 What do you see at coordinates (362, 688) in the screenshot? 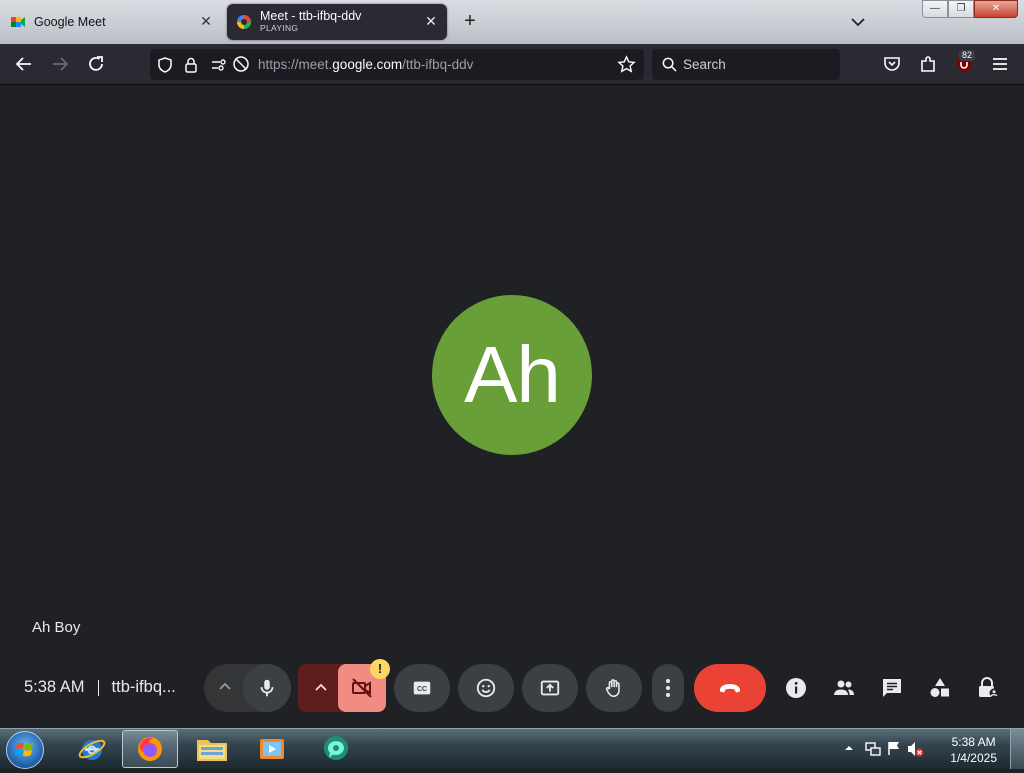
I see `camera-off-icon` at bounding box center [362, 688].